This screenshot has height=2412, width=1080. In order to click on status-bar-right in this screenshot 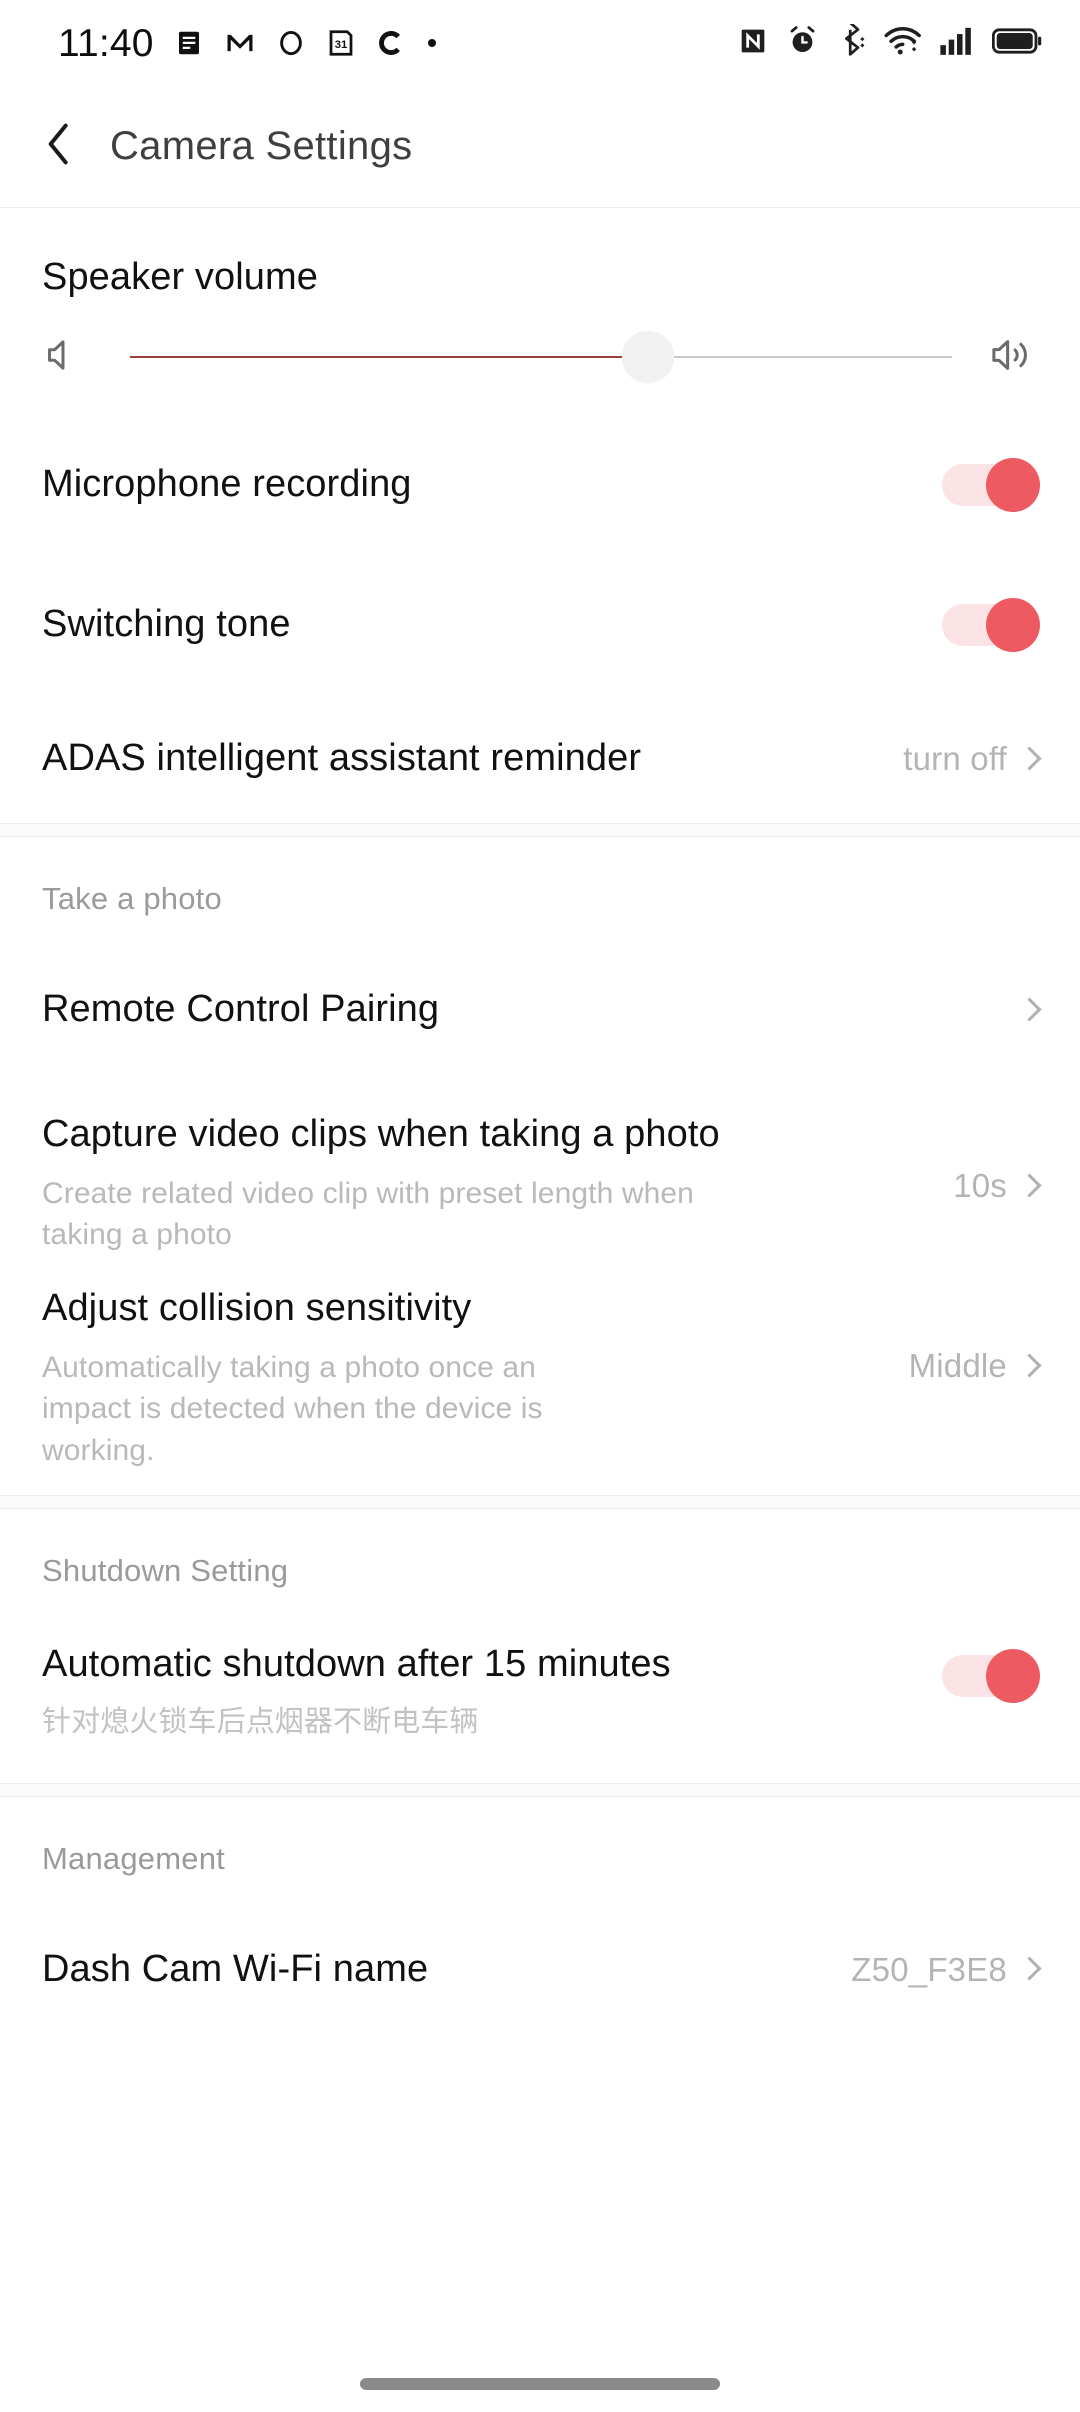, I will do `click(889, 41)`.